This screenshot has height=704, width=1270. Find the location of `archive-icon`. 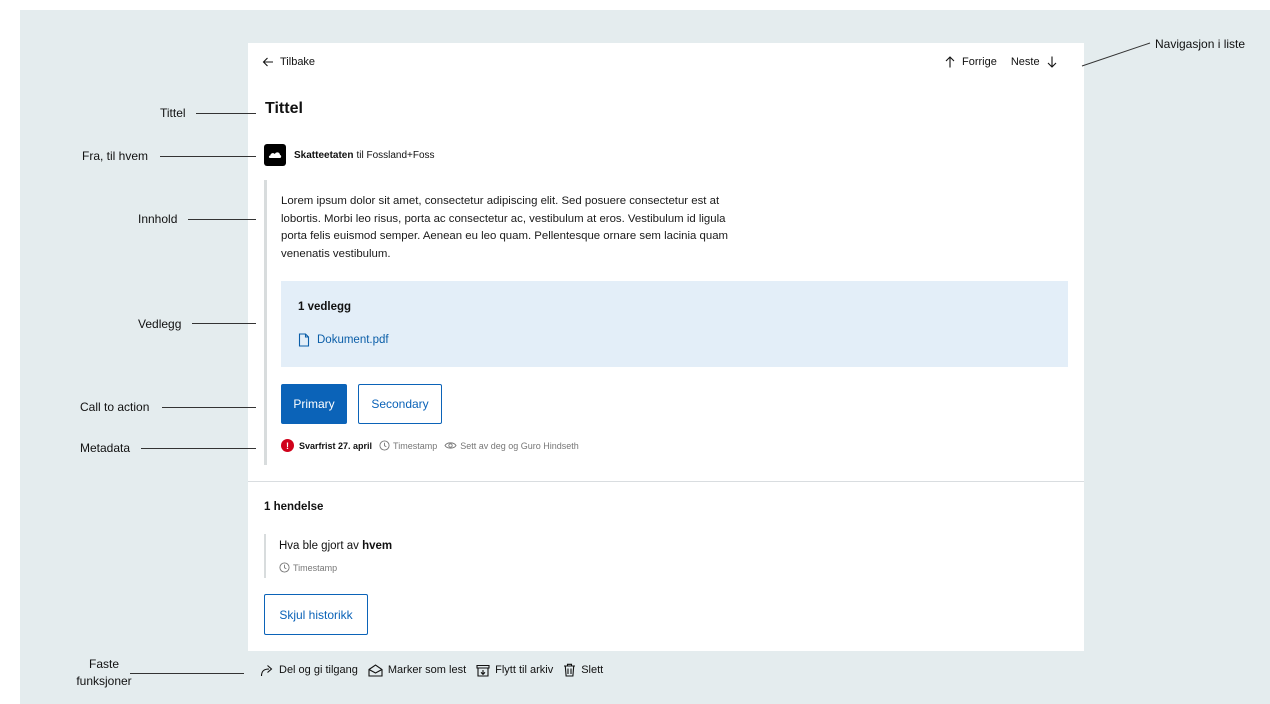

archive-icon is located at coordinates (483, 670).